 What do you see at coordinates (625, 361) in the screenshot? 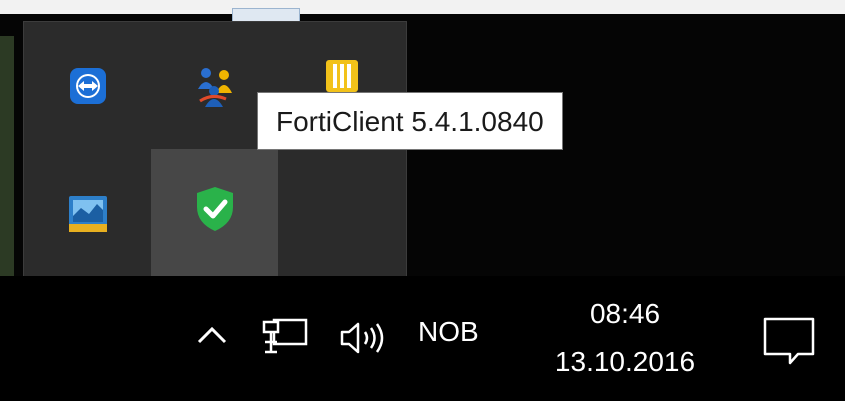
I see `clock-date: 13.10.2016` at bounding box center [625, 361].